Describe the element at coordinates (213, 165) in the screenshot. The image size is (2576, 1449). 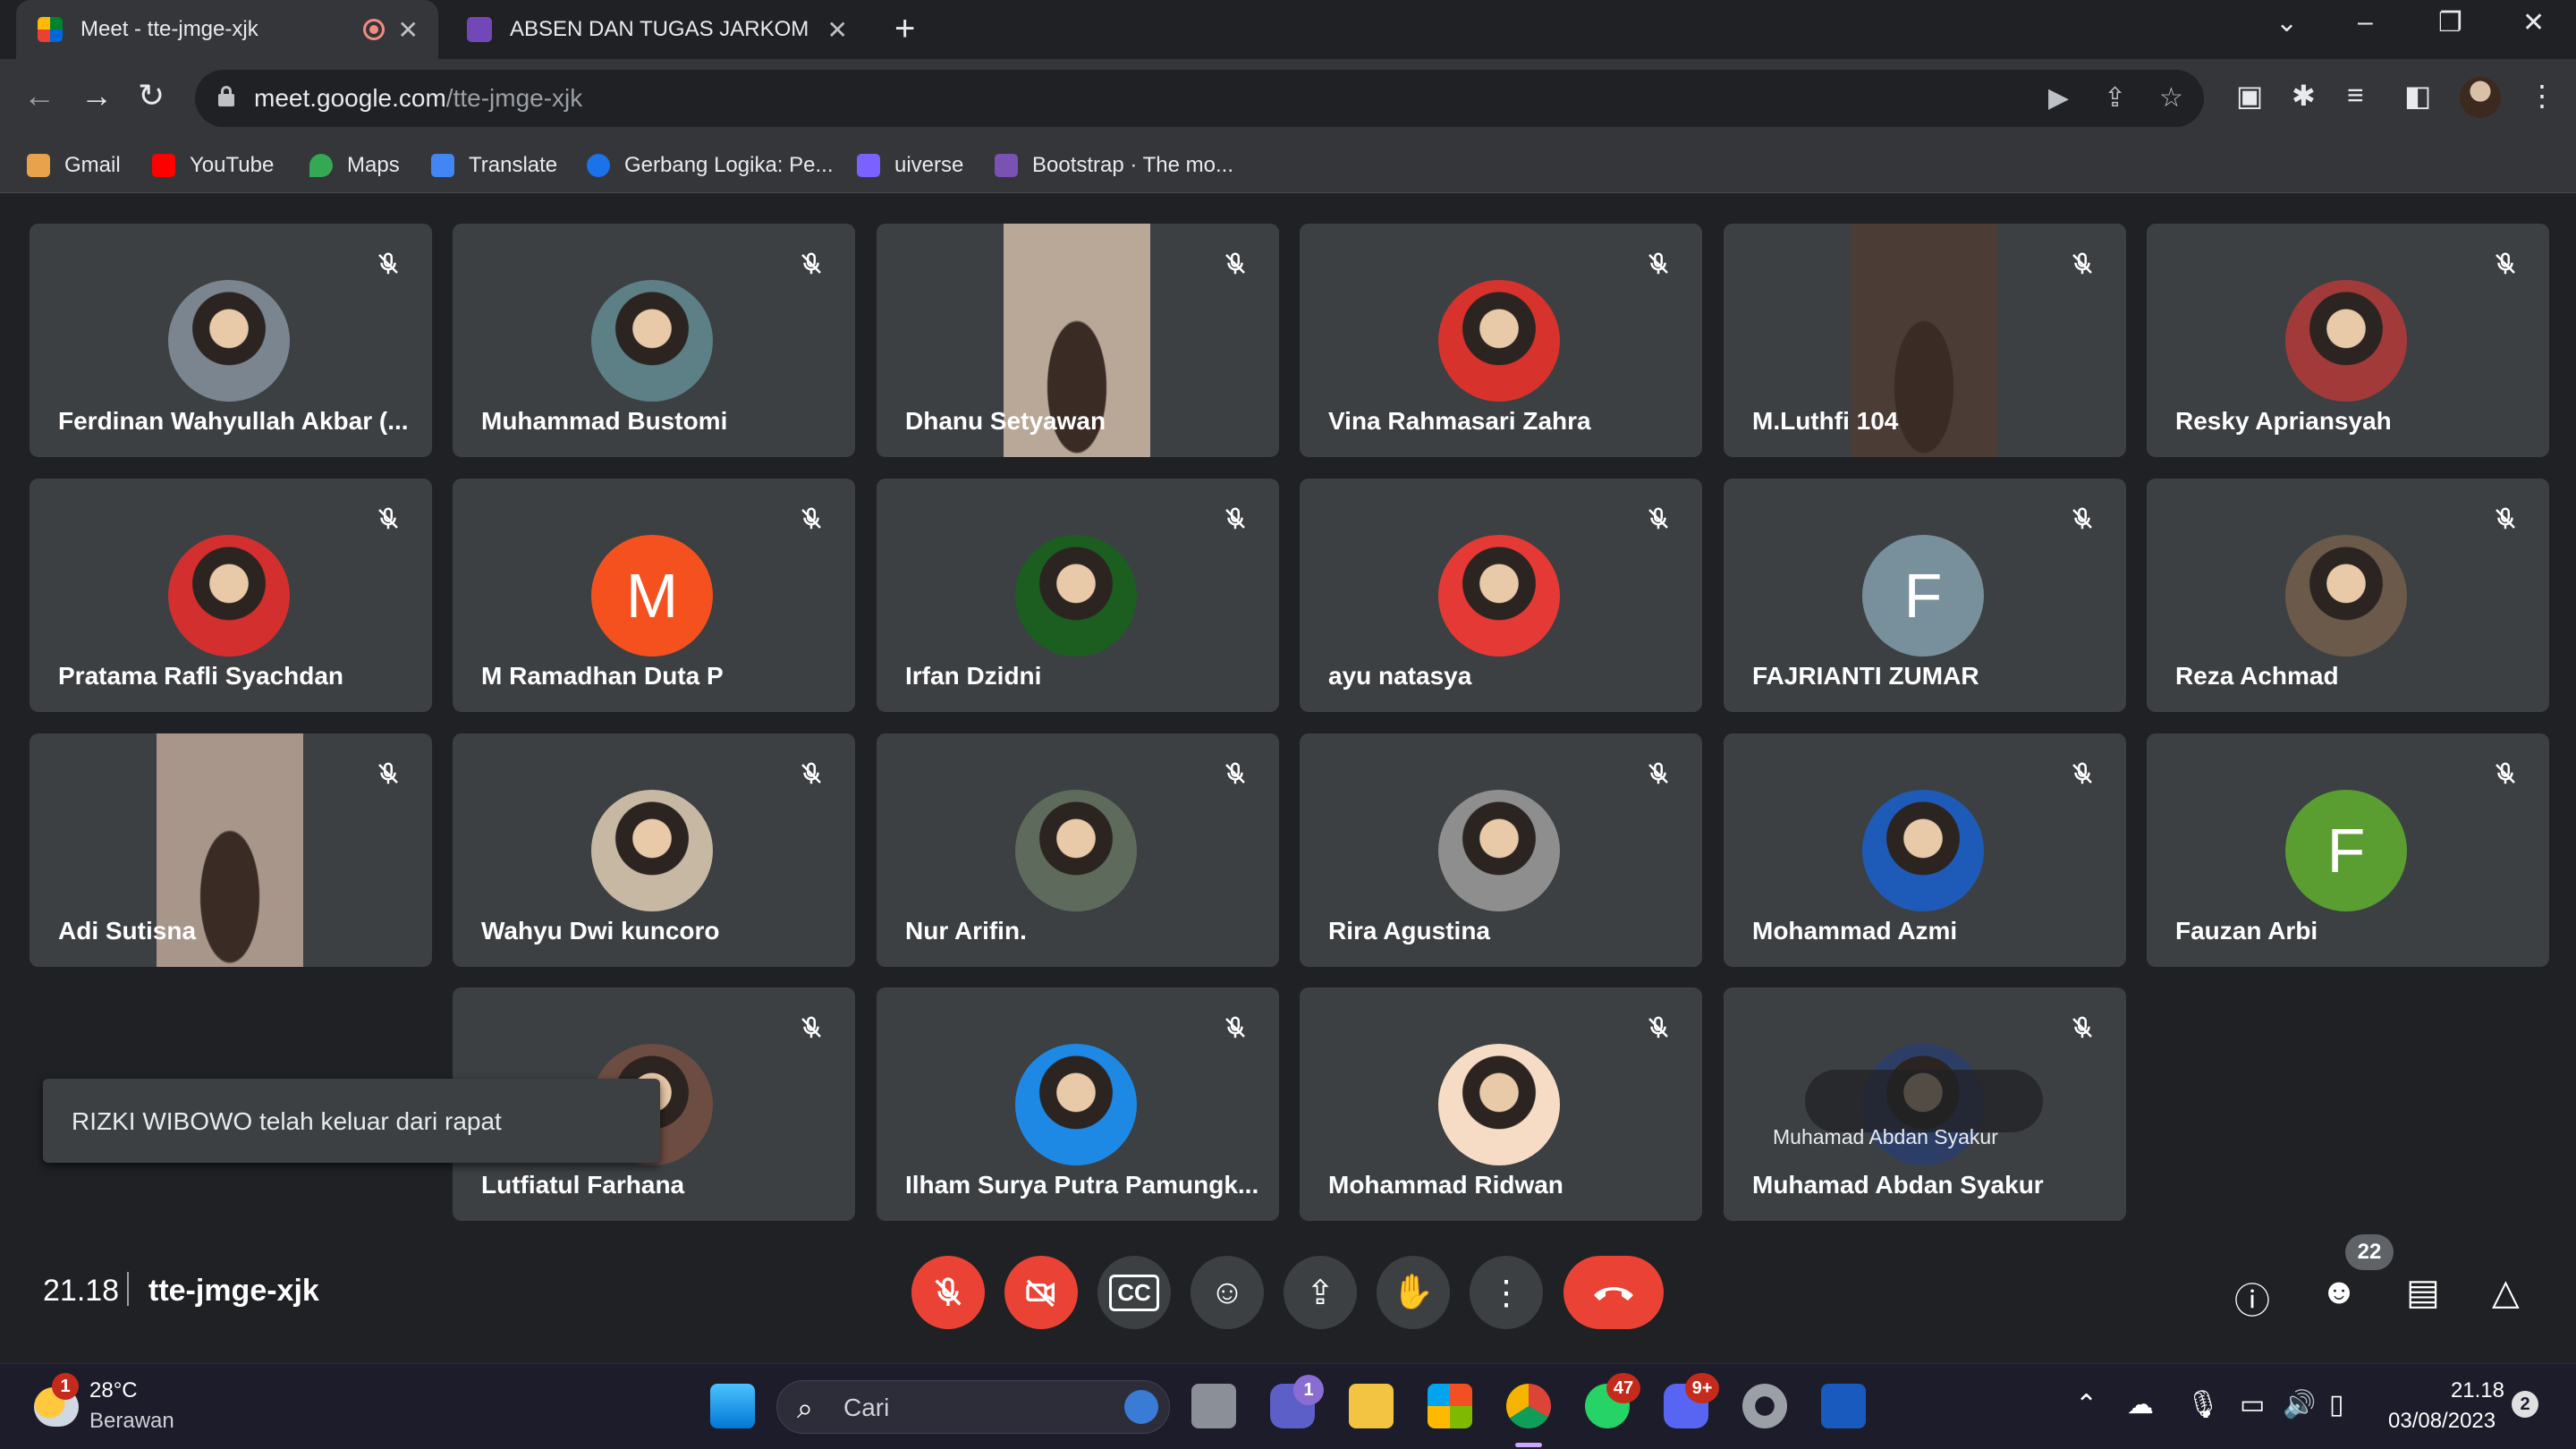
I see `bookmark-youtube: YouTube` at that location.